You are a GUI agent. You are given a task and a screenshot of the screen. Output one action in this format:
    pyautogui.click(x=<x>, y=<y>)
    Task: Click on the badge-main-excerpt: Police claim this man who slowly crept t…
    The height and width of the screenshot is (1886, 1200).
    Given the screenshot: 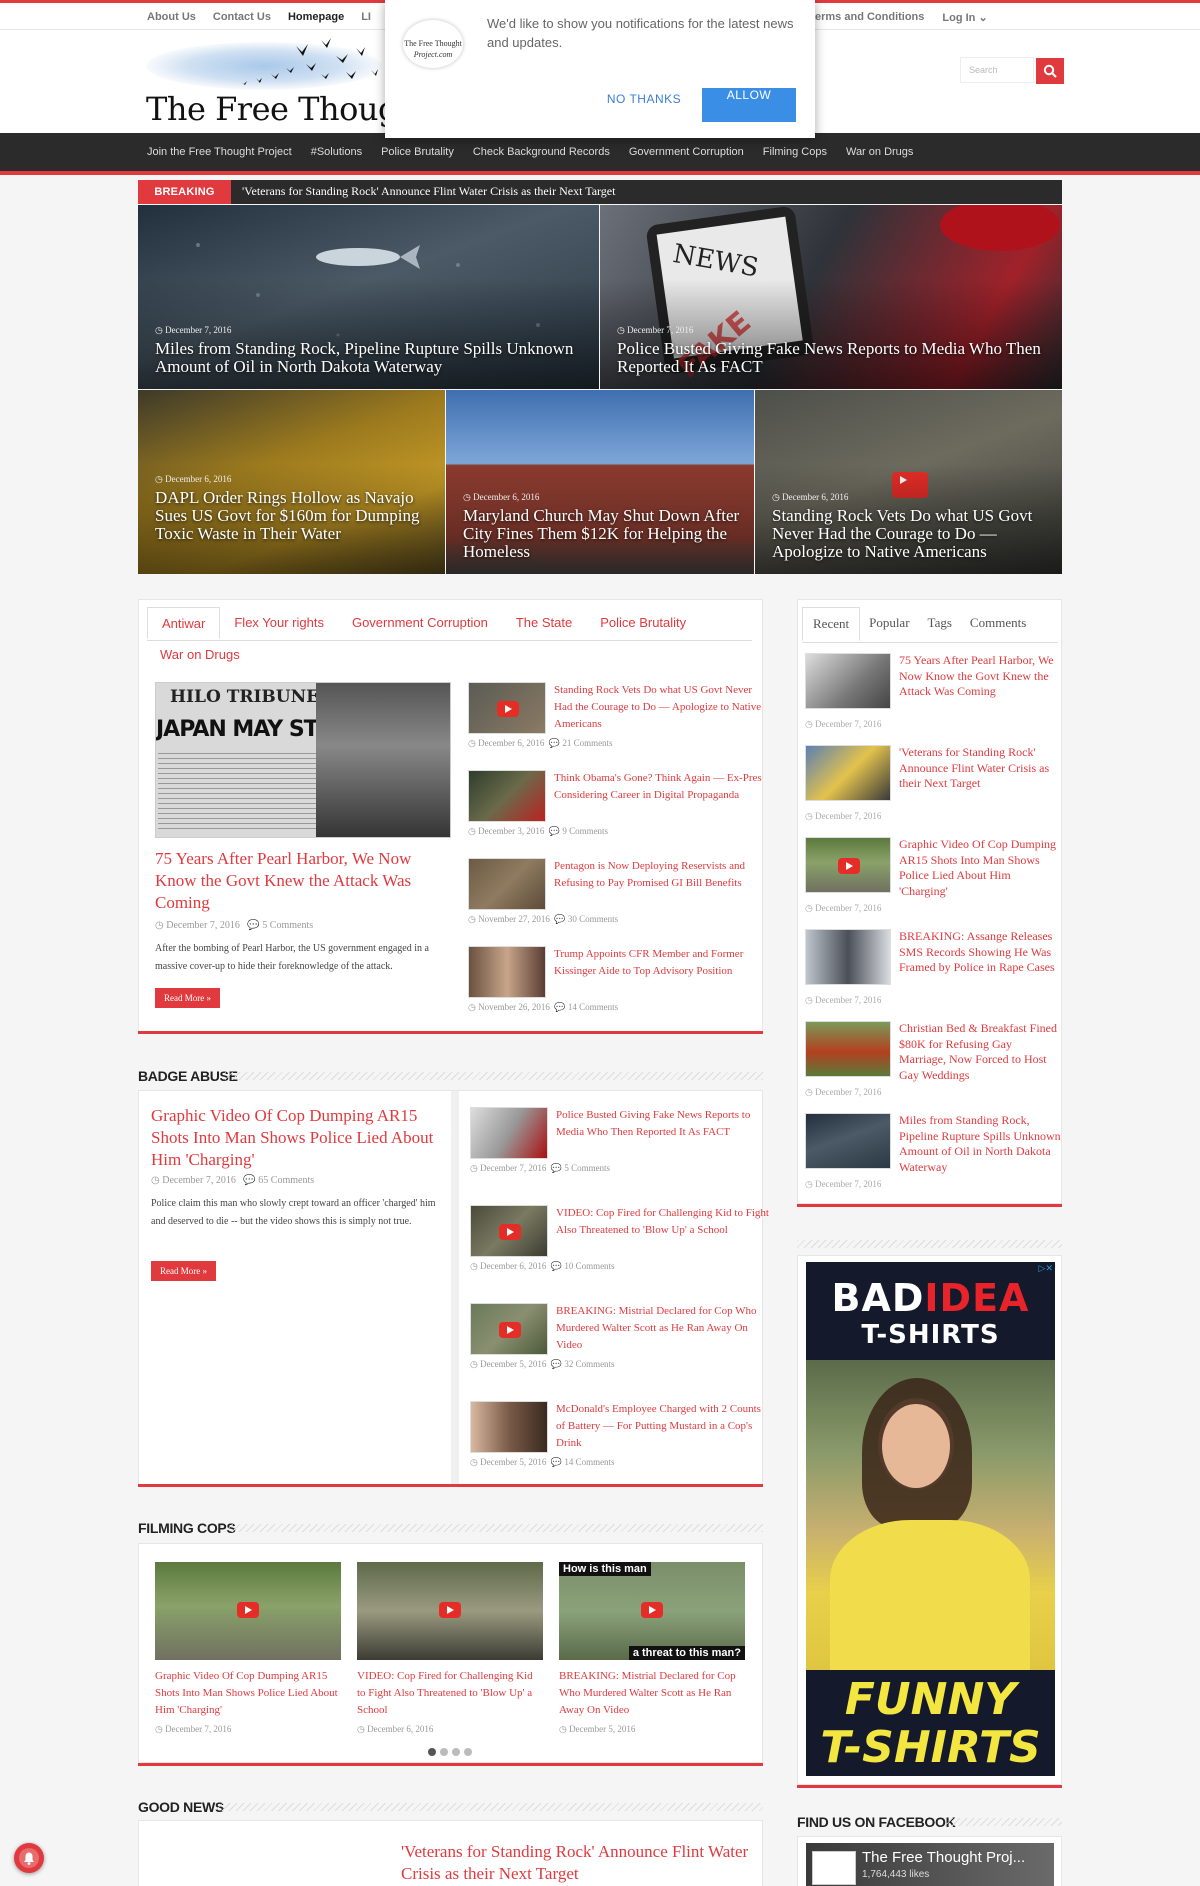 What is the action you would take?
    pyautogui.click(x=293, y=1212)
    